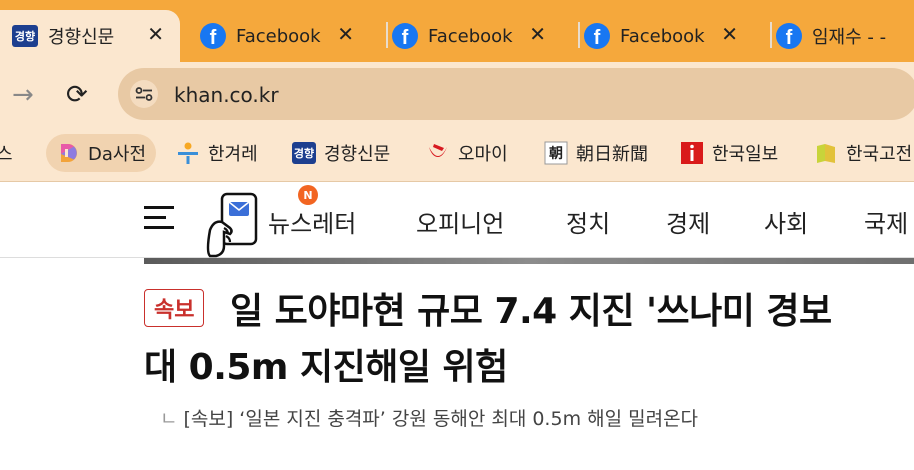  Describe the element at coordinates (169, 419) in the screenshot. I see `related-corner-marker: ㄴ` at that location.